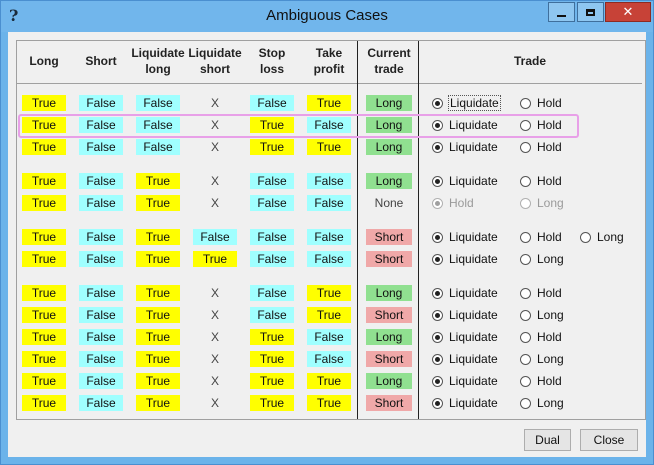 This screenshot has width=654, height=465. Describe the element at coordinates (389, 53) in the screenshot. I see `column-header-line: Current` at that location.